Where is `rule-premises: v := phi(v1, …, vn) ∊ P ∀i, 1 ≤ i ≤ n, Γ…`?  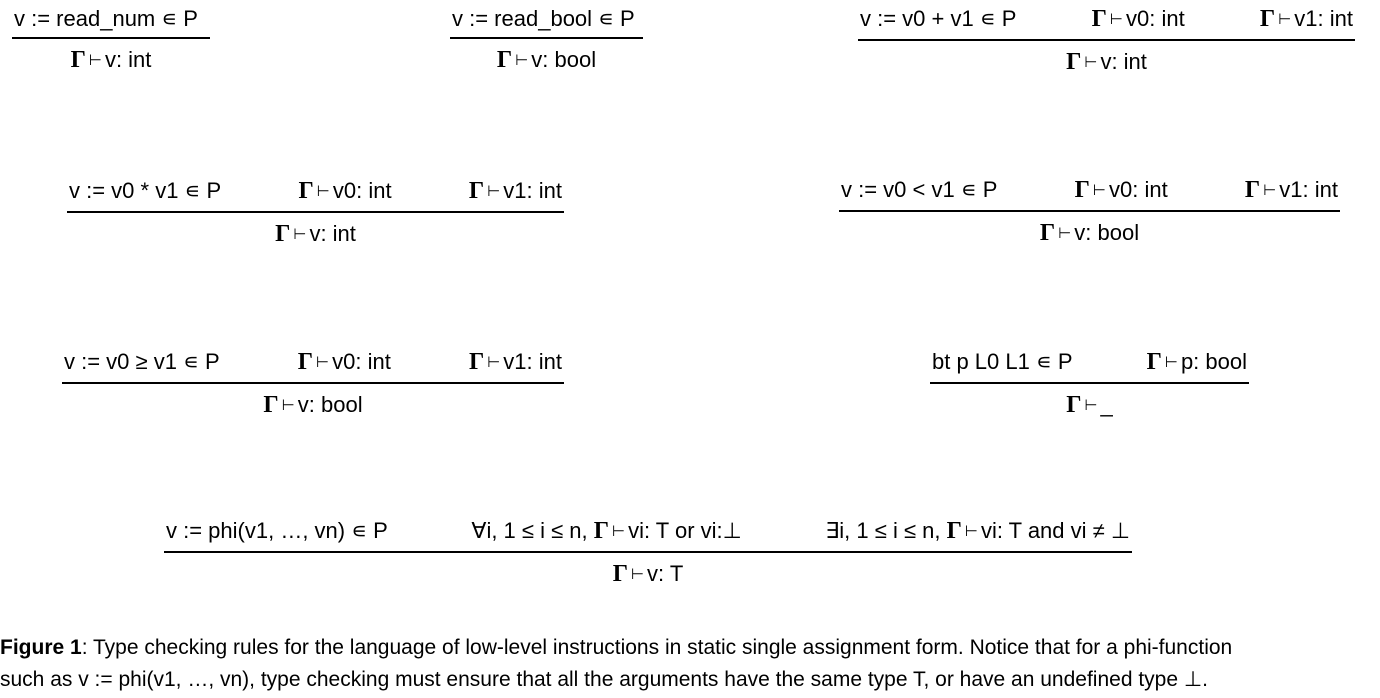 rule-premises: v := phi(v1, …, vn) ∊ P ∀i, 1 ≤ i ≤ n, Γ… is located at coordinates (648, 534).